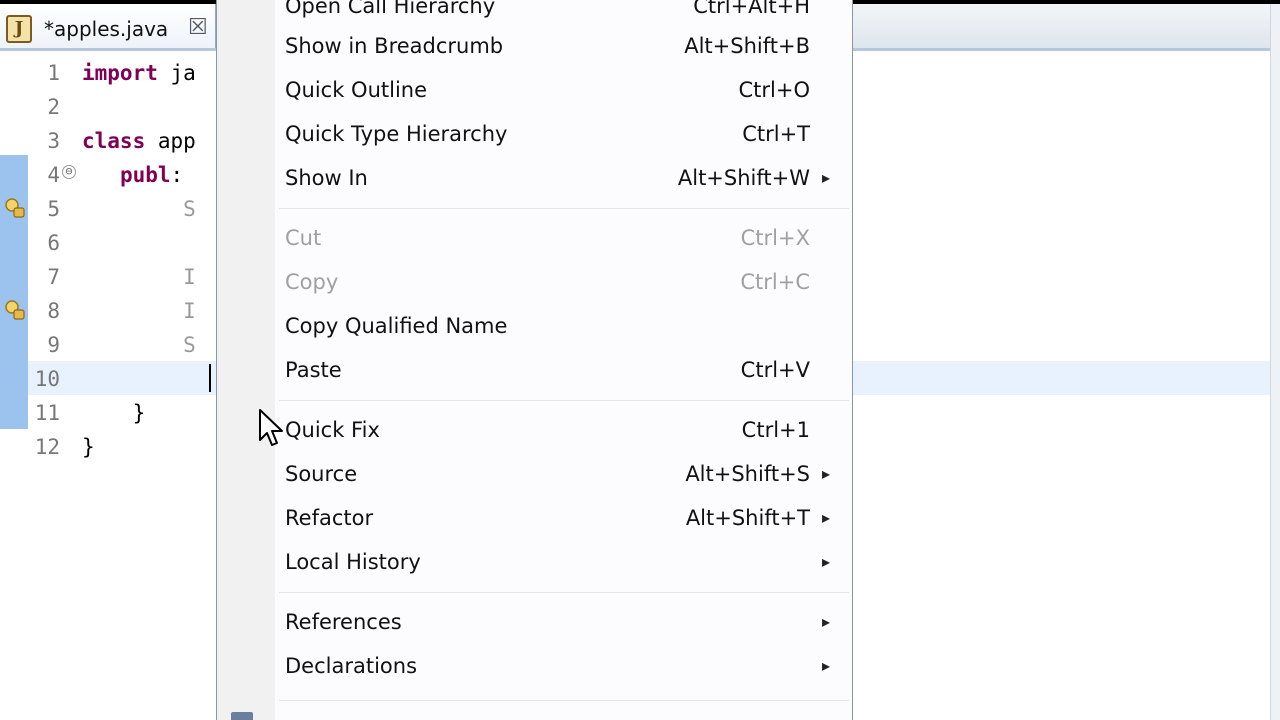 This screenshot has height=720, width=1280. I want to click on menu-item-shortcut: Alt+Shift+T, so click(747, 518).